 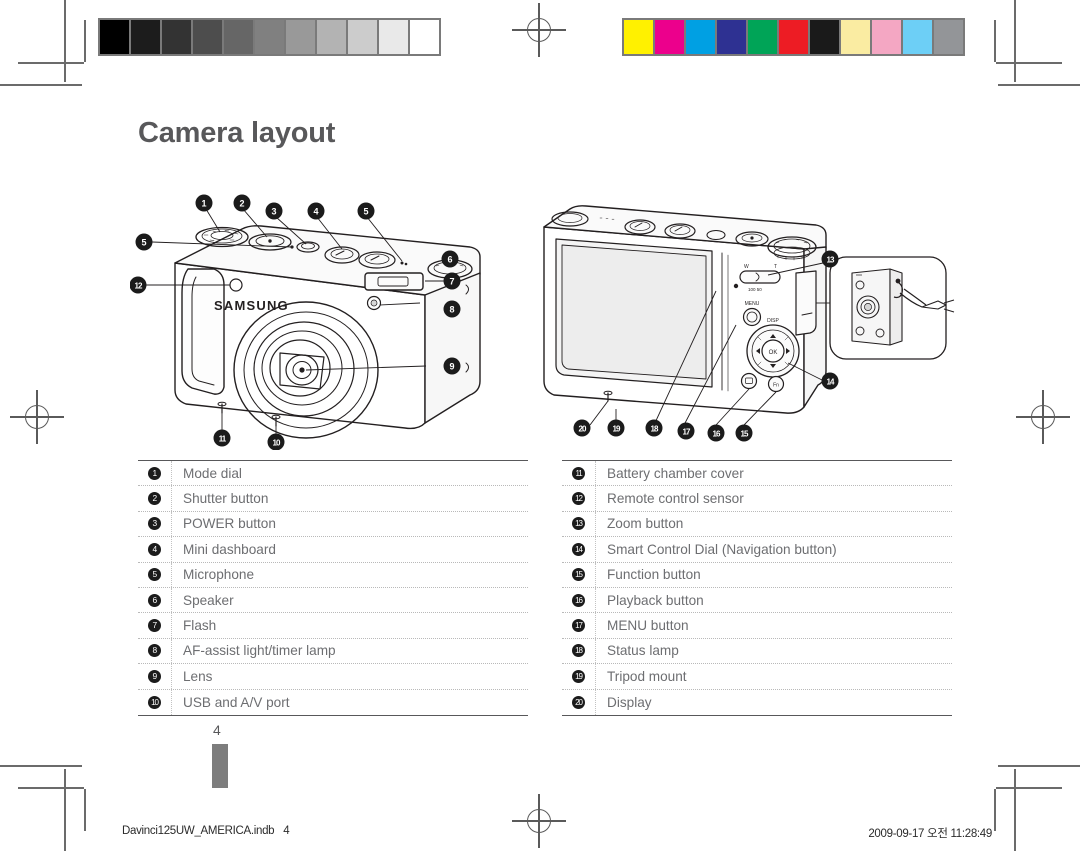 I want to click on callout-badge-9: 9, so click(x=154, y=676).